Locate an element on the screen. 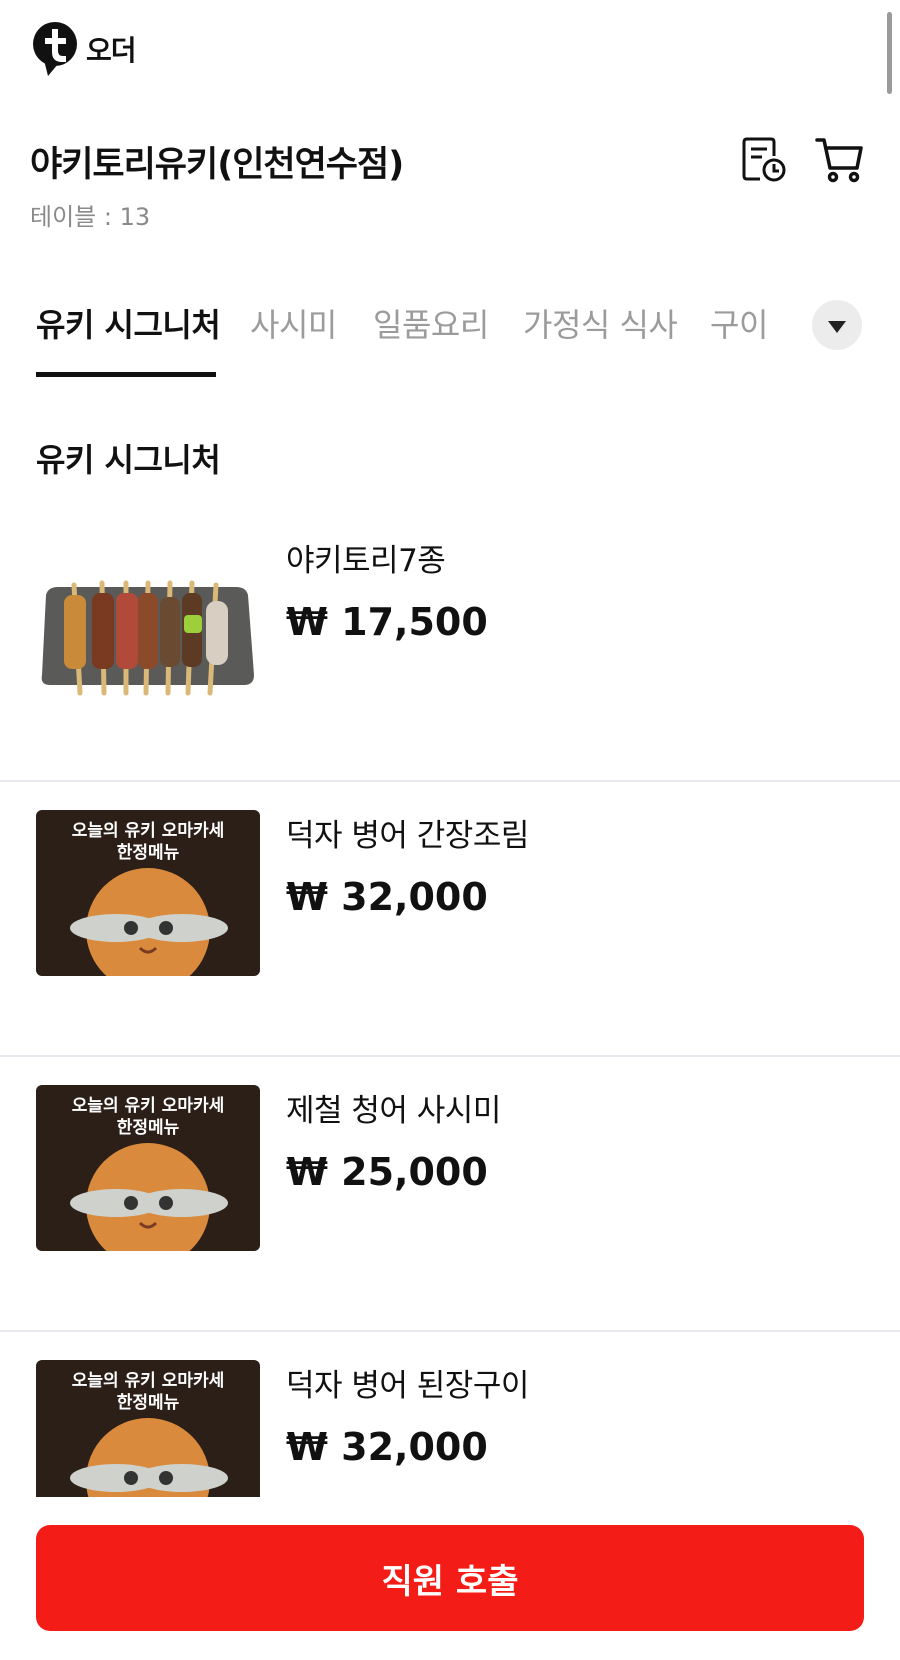  app-logo: 오더 is located at coordinates (83, 49).